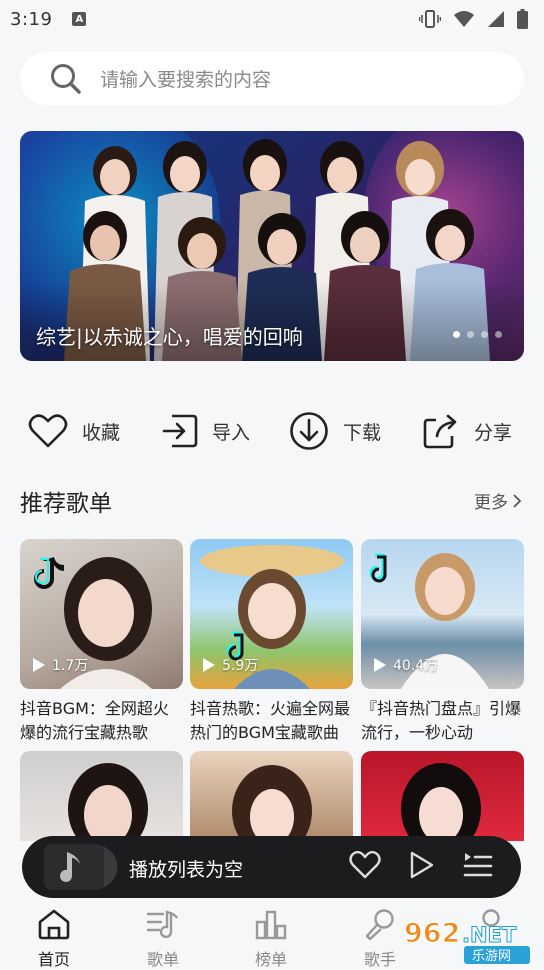 The image size is (544, 970). Describe the element at coordinates (430, 19) in the screenshot. I see `vibrate-icon` at that location.